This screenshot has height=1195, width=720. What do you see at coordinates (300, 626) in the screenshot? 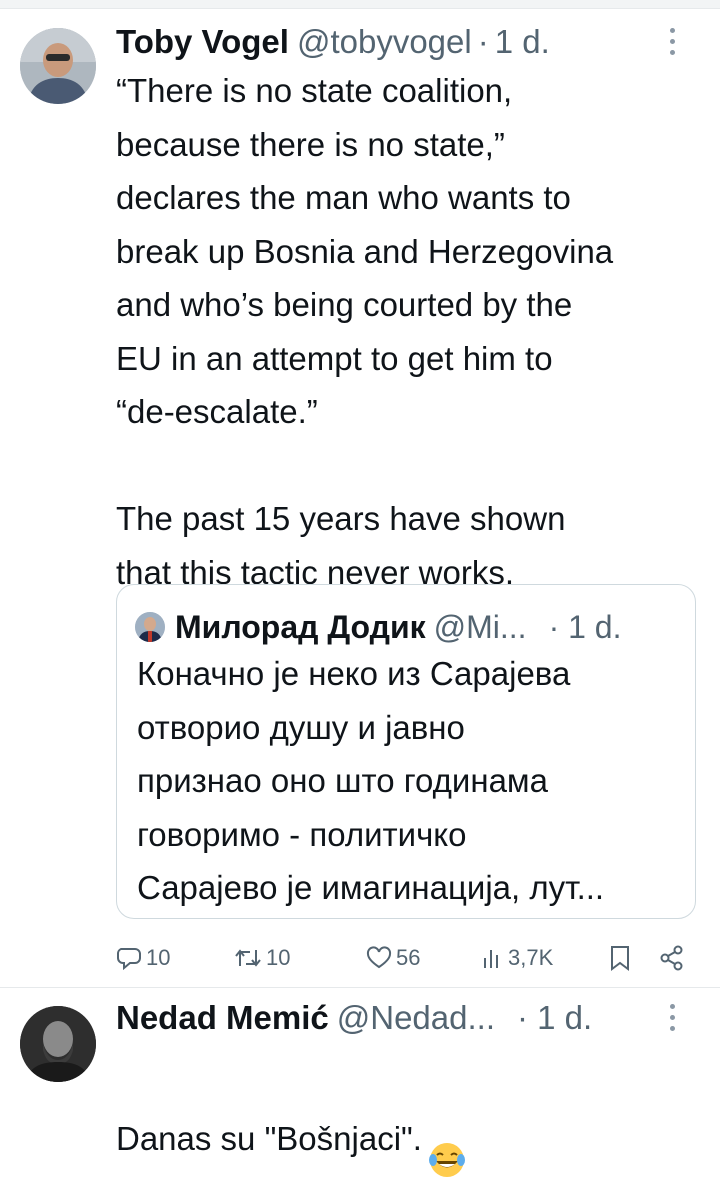
I see `quote-author-name: Милорад Додик` at bounding box center [300, 626].